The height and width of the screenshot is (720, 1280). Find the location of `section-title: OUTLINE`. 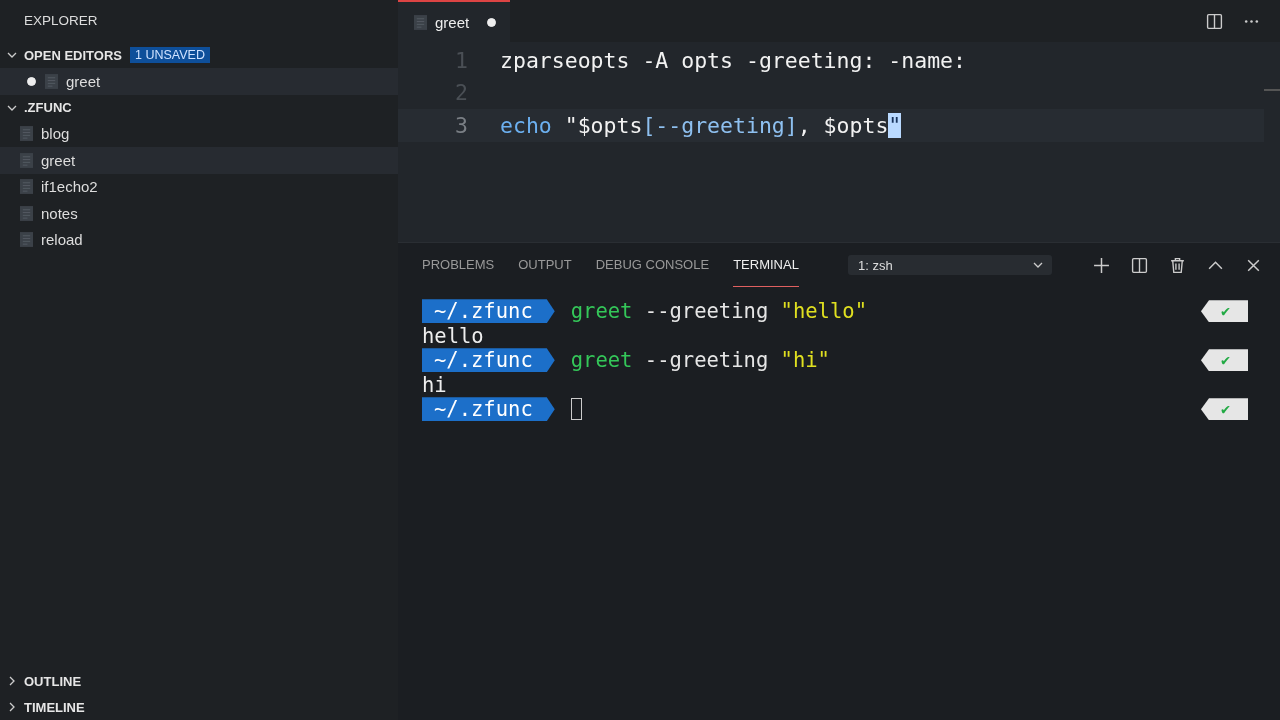

section-title: OUTLINE is located at coordinates (53, 681).